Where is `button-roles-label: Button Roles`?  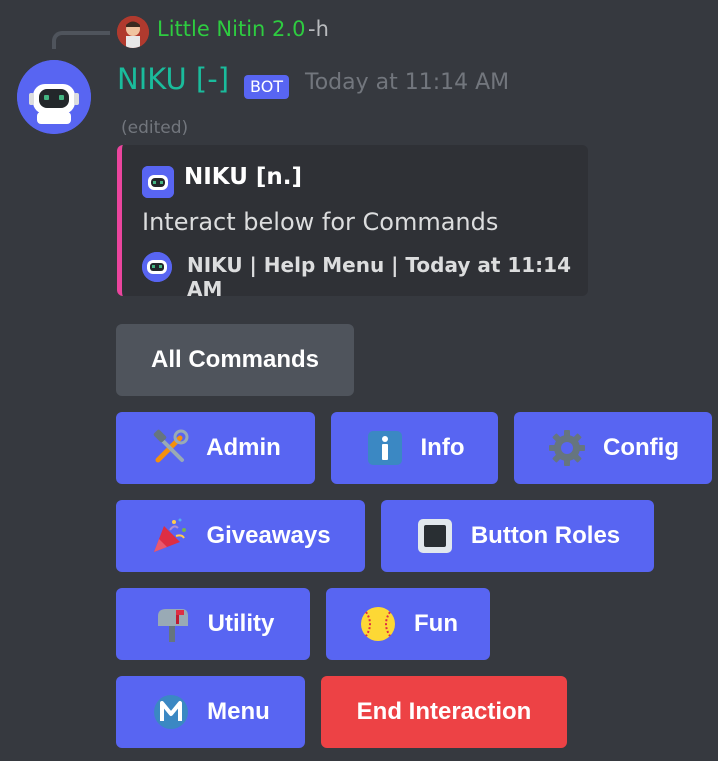
button-roles-label: Button Roles is located at coordinates (545, 535).